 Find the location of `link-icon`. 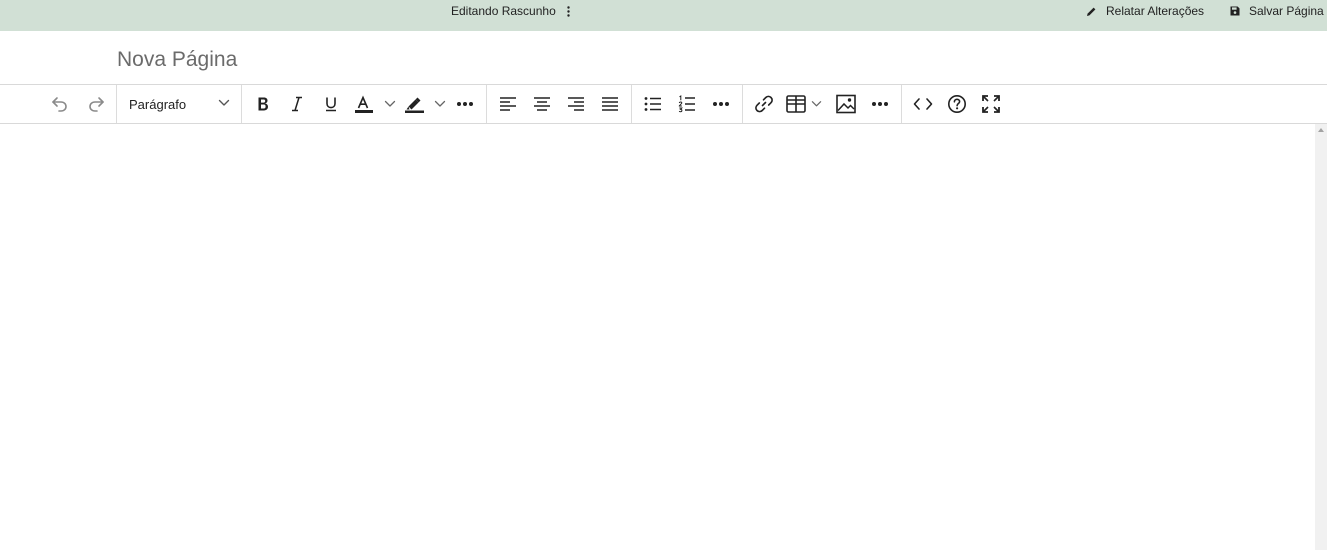

link-icon is located at coordinates (764, 104).